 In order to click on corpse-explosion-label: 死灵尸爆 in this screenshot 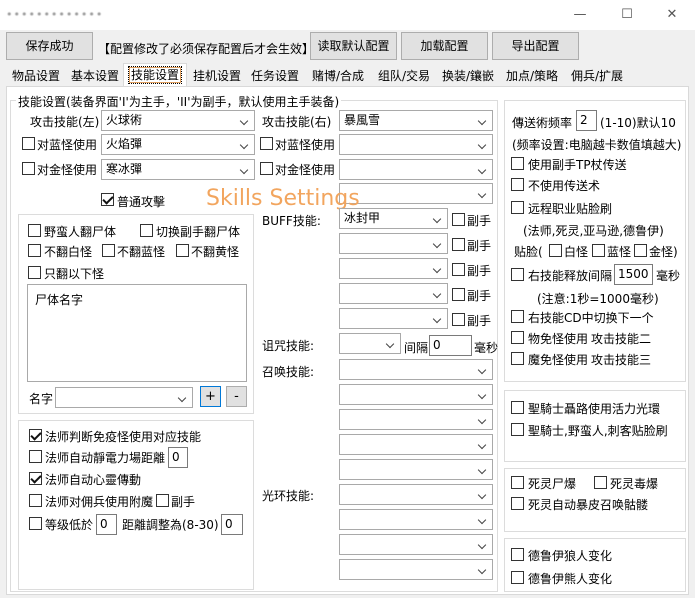, I will do `click(552, 484)`.